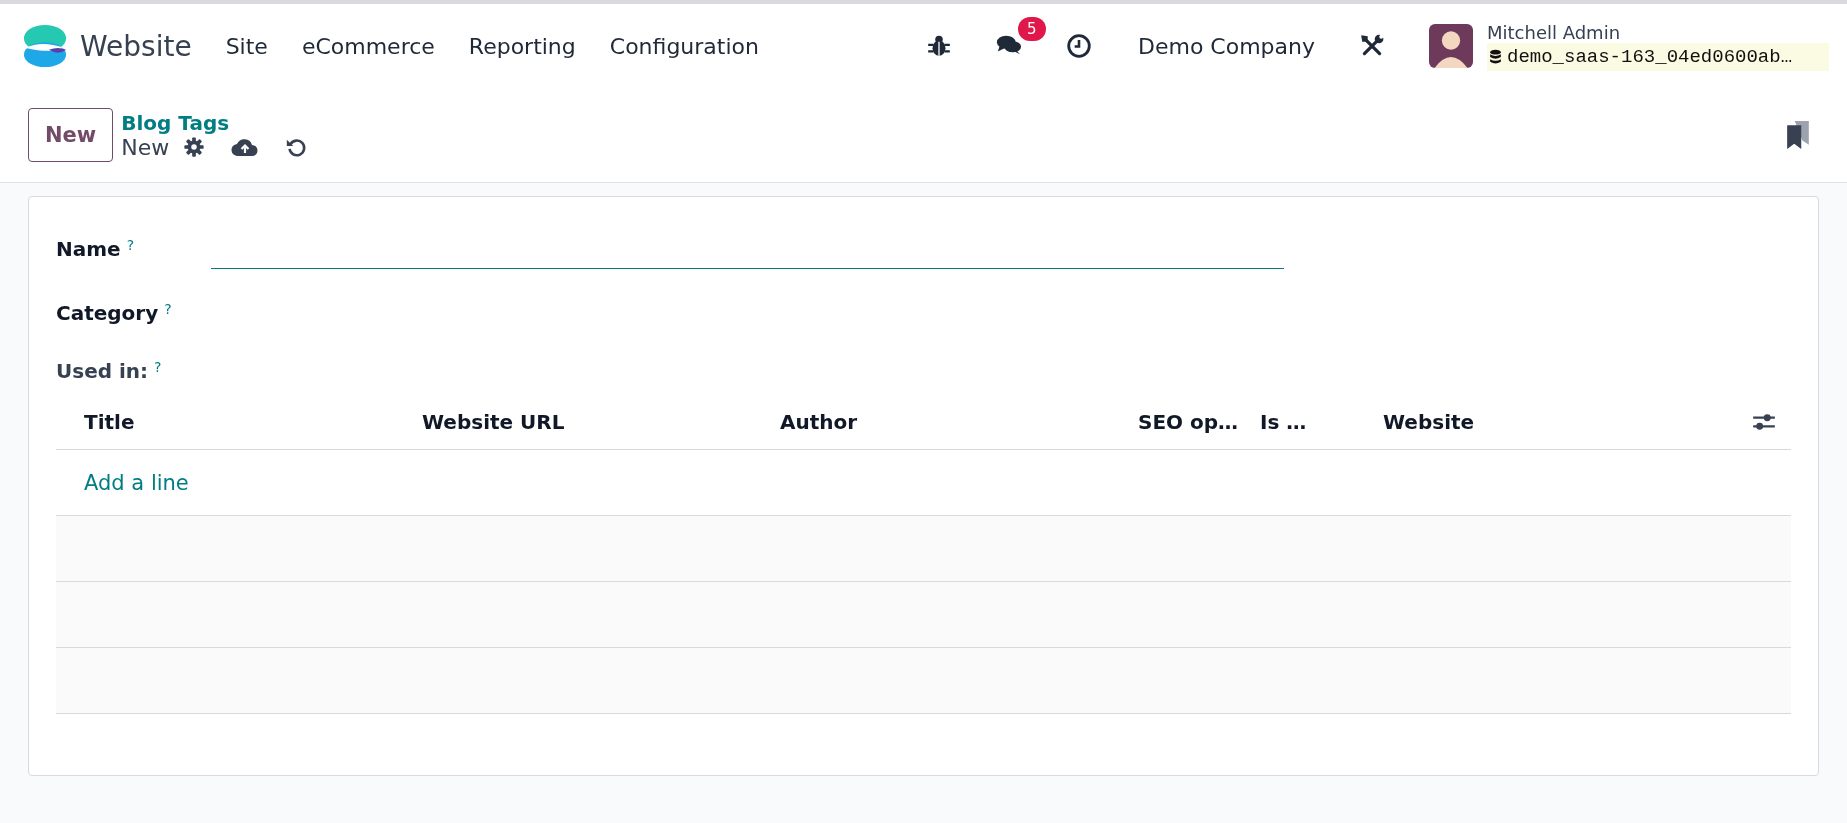 The image size is (1847, 823). Describe the element at coordinates (1078, 46) in the screenshot. I see `clock-icon` at that location.